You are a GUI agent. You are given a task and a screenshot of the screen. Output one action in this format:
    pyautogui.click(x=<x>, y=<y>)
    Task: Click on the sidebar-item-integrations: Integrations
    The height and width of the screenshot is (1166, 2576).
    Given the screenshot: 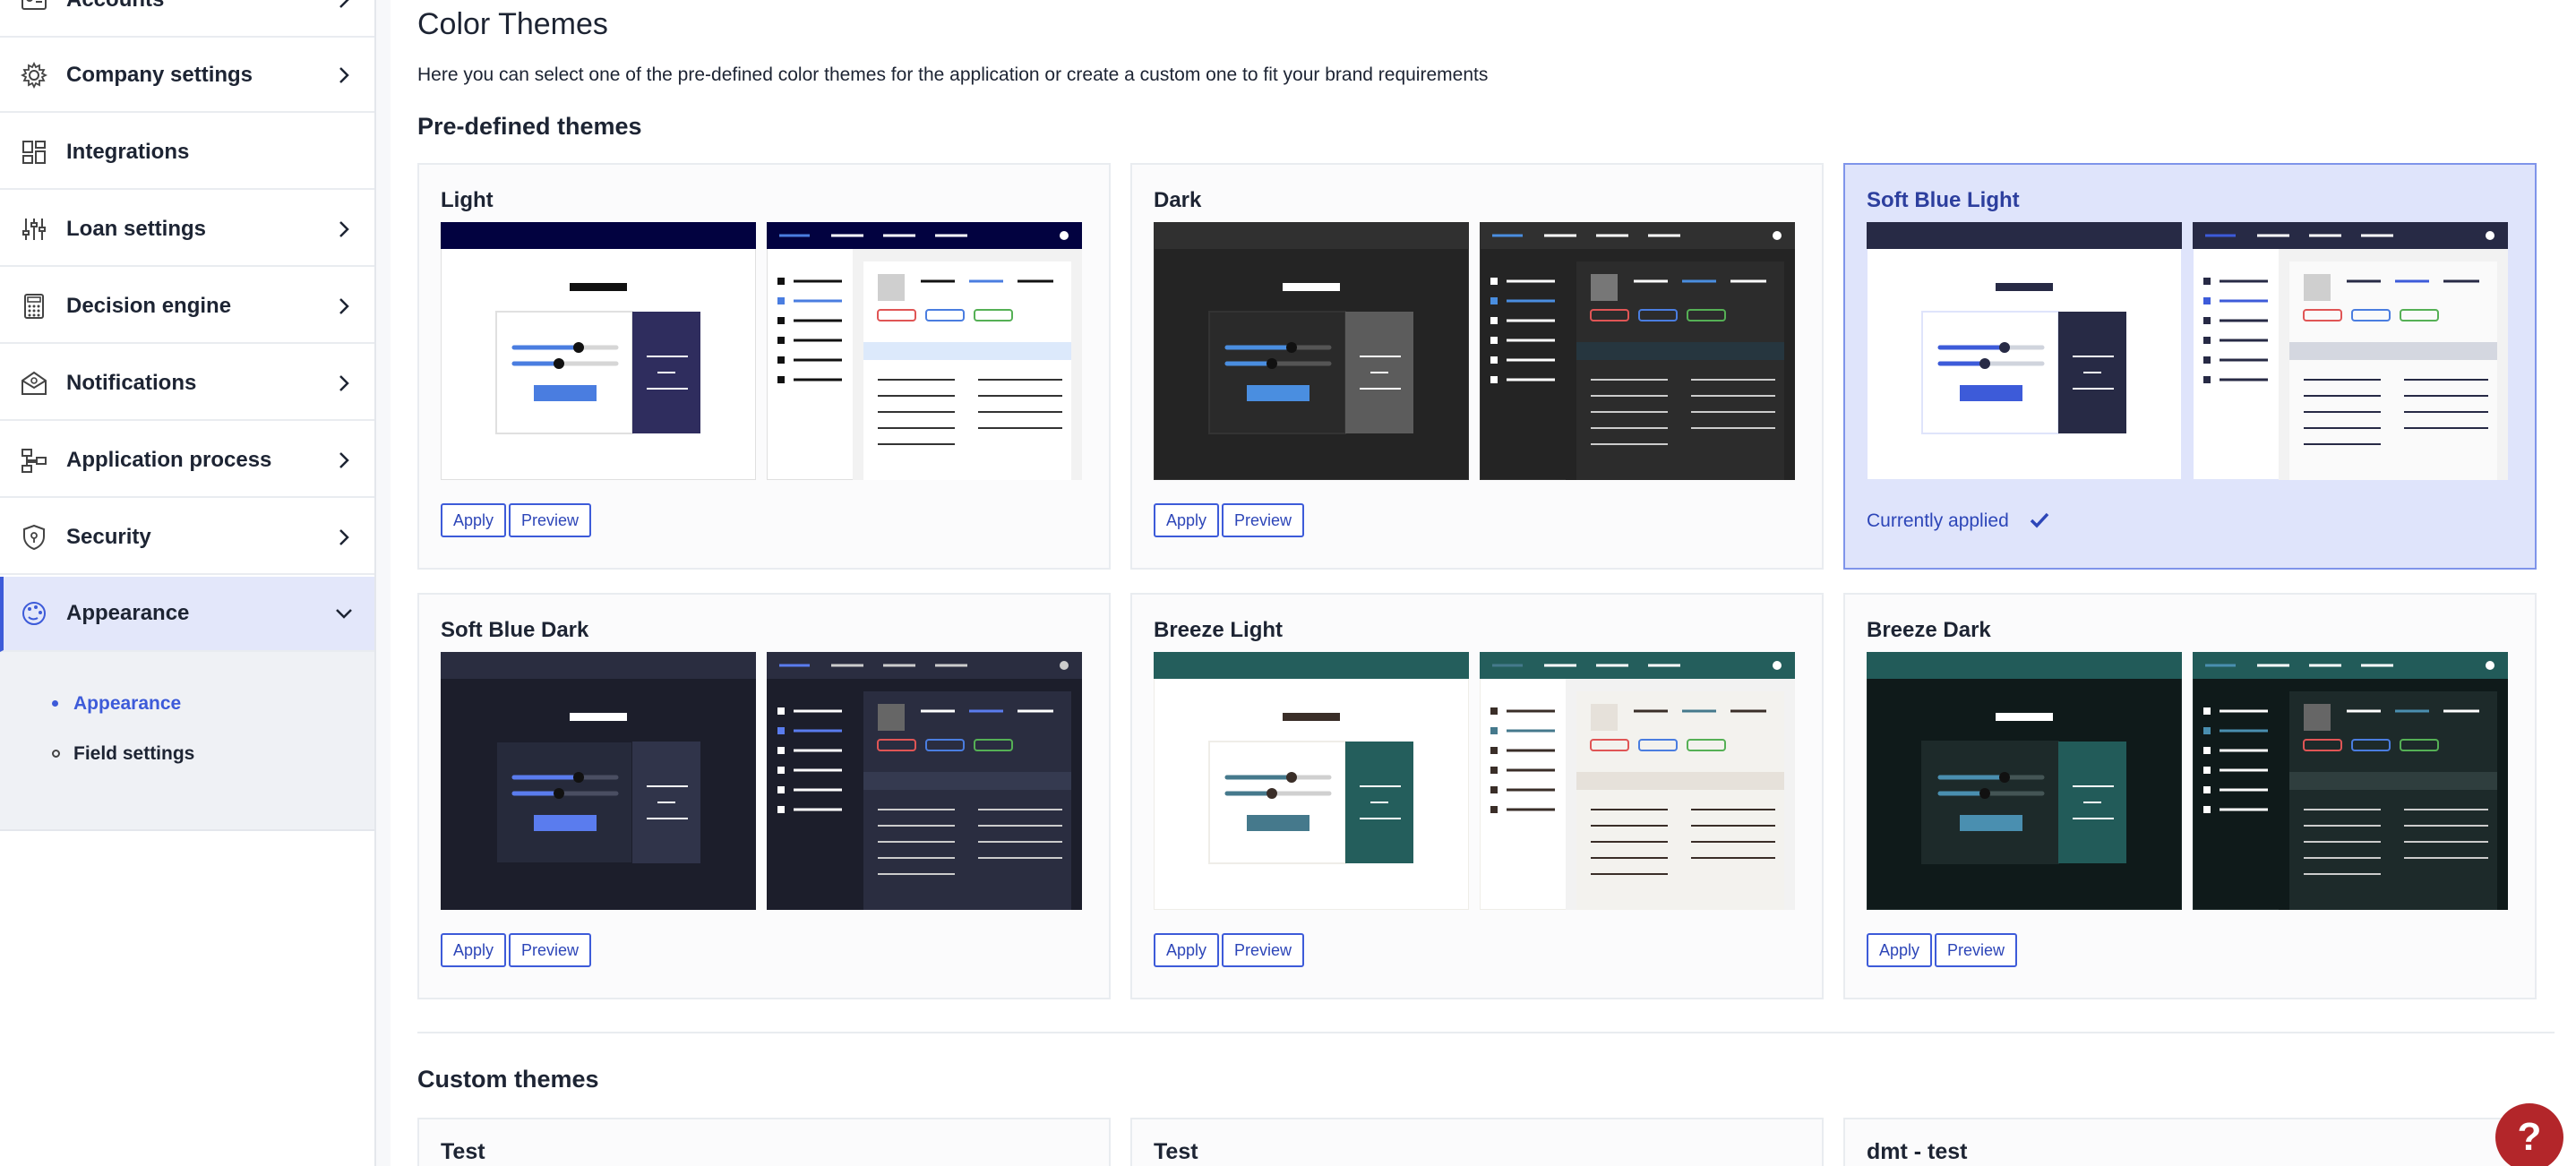 What is the action you would take?
    pyautogui.click(x=187, y=153)
    